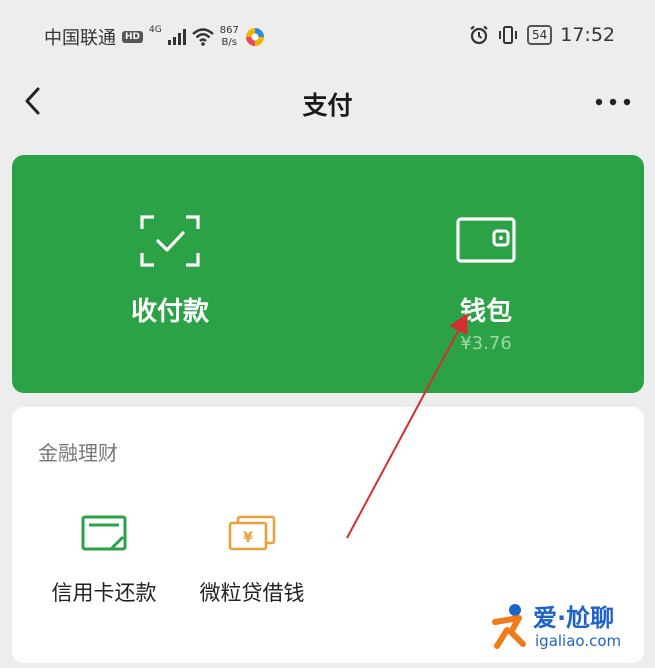 This screenshot has width=655, height=668. What do you see at coordinates (155, 30) in the screenshot?
I see `signal-type: 4G` at bounding box center [155, 30].